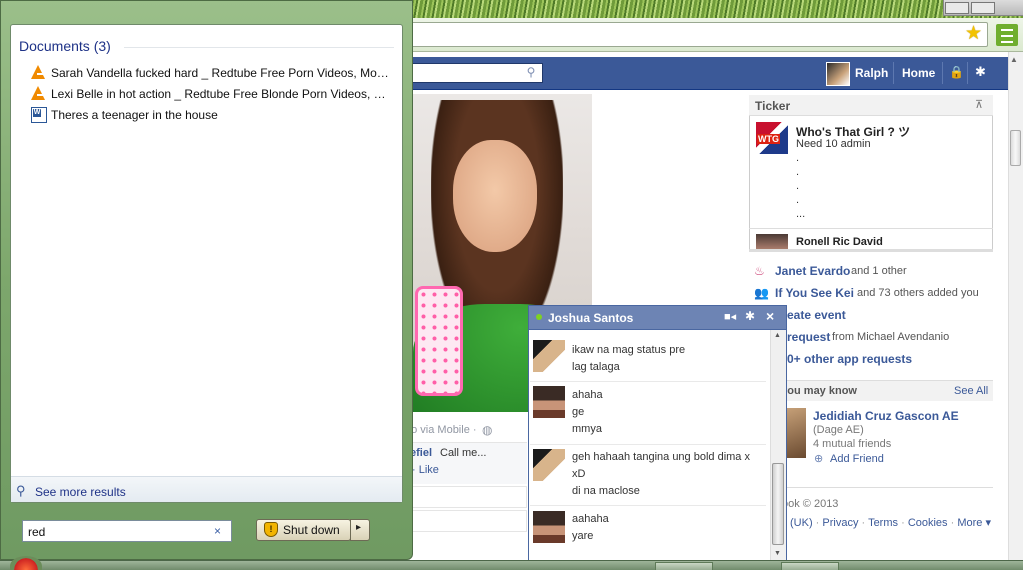 The height and width of the screenshot is (570, 1023). I want to click on minimize-button, so click(957, 8).